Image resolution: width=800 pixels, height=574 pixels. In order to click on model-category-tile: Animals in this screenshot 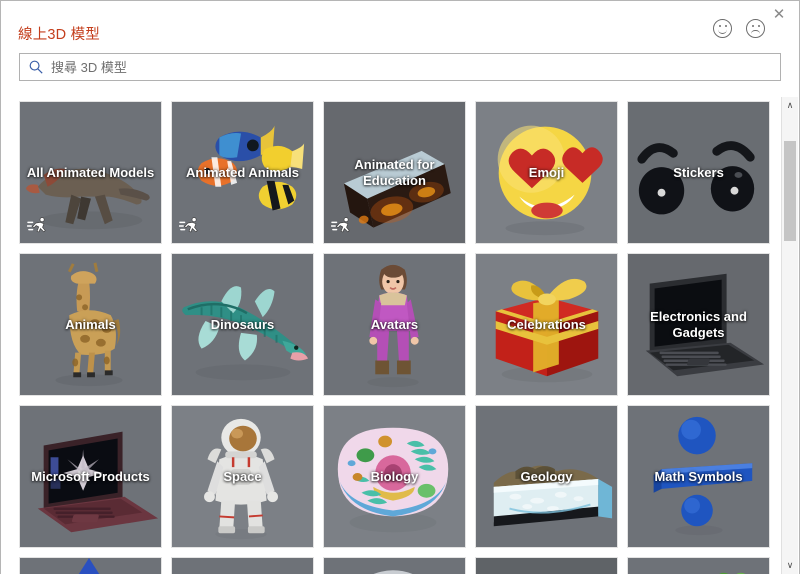, I will do `click(90, 324)`.